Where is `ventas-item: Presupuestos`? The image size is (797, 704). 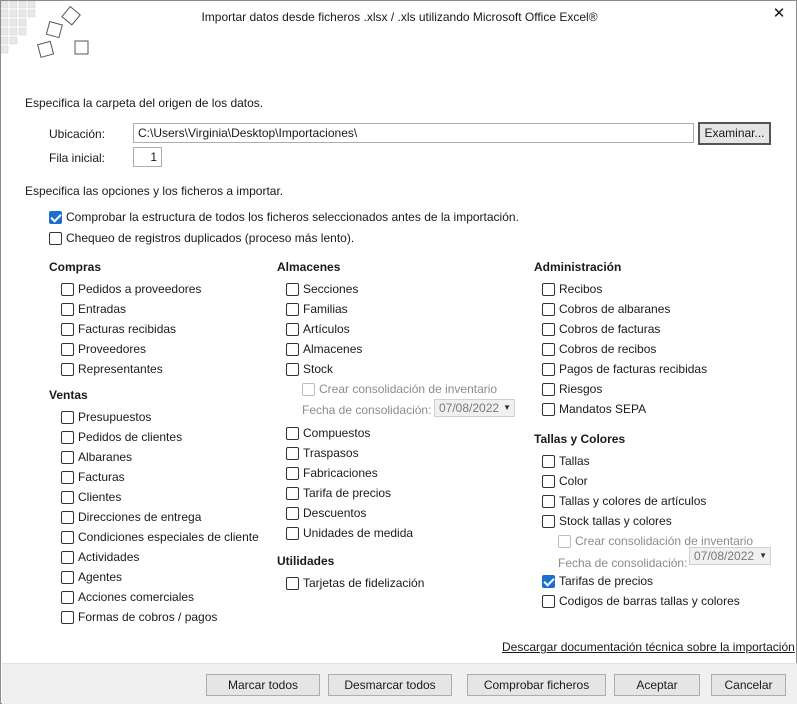
ventas-item: Presupuestos is located at coordinates (106, 417).